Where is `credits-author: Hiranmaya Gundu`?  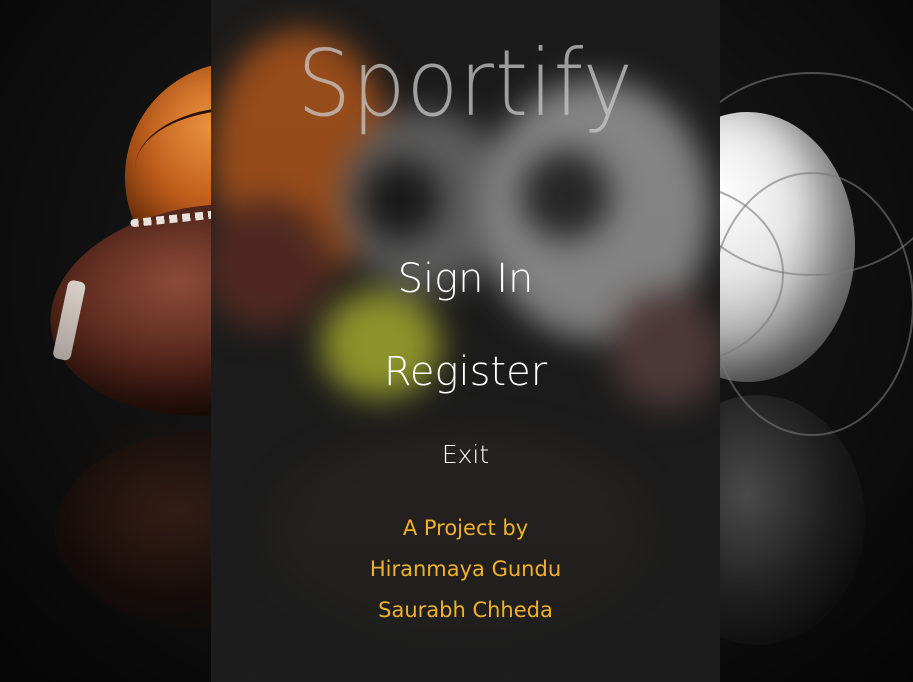 credits-author: Hiranmaya Gundu is located at coordinates (465, 569).